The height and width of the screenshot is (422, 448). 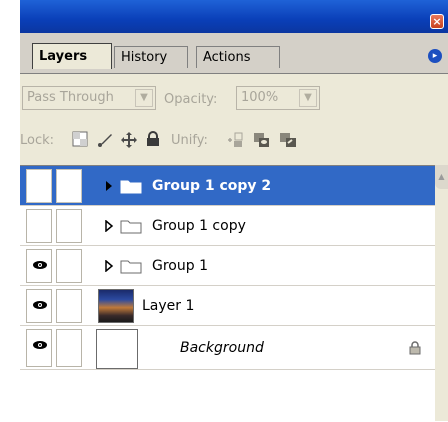 I want to click on lock-brush-icon, so click(x=105, y=142).